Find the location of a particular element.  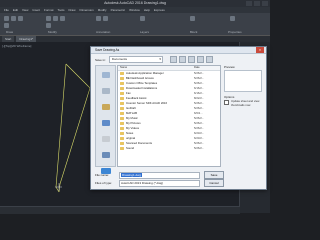

favorites-icon is located at coordinates (105, 107).